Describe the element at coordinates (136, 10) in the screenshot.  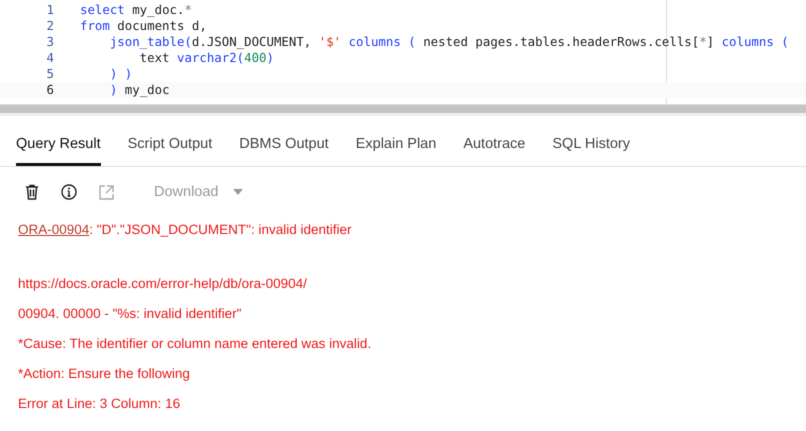
I see `code-line: select my_doc.*` at that location.